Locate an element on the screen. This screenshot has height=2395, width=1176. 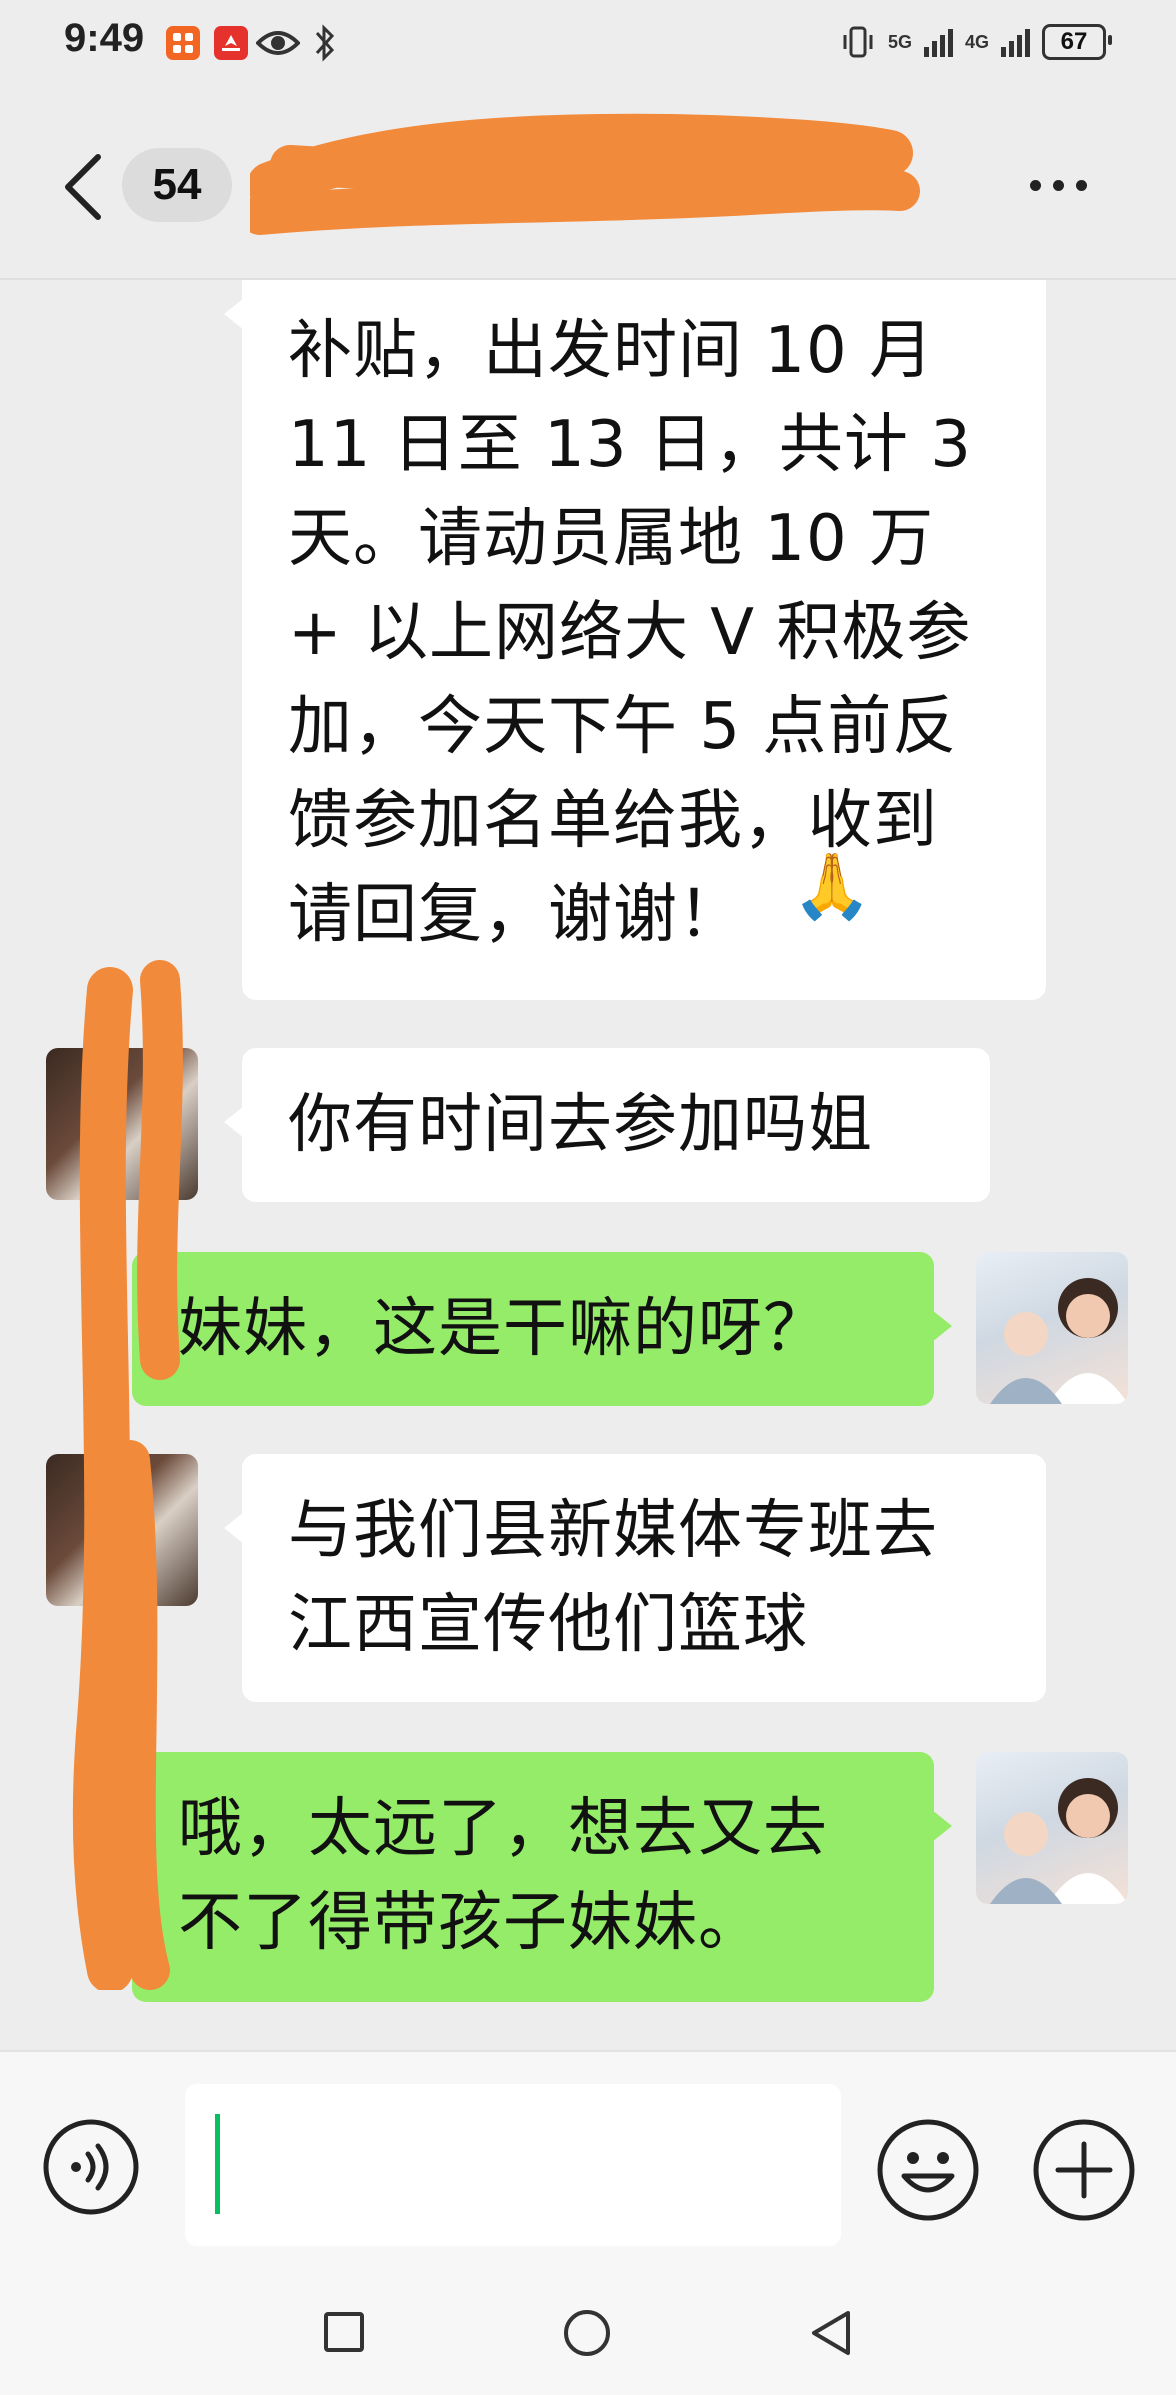
unread-count-badge: 54 is located at coordinates (177, 185).